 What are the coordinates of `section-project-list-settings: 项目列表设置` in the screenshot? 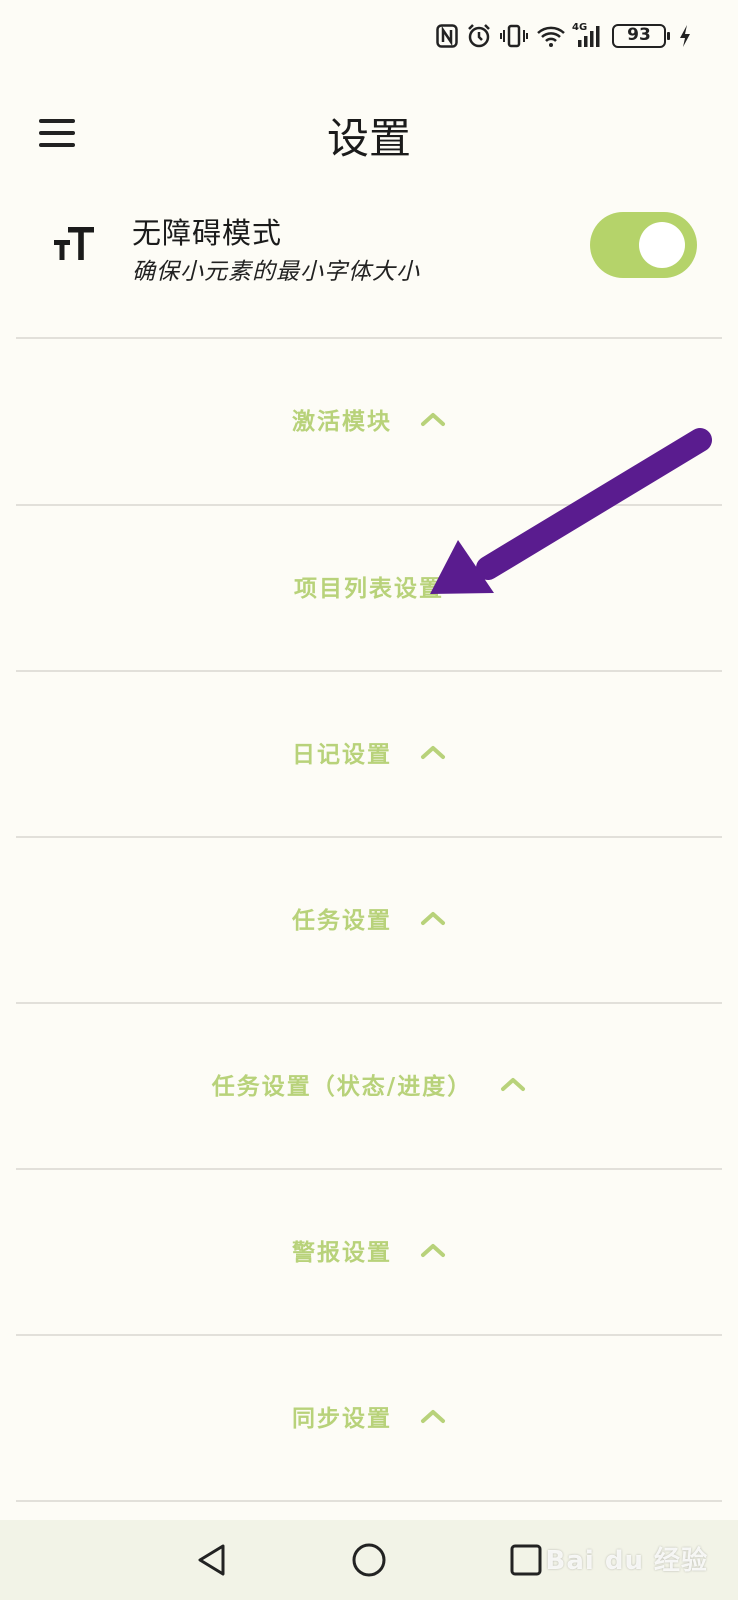 It's located at (369, 586).